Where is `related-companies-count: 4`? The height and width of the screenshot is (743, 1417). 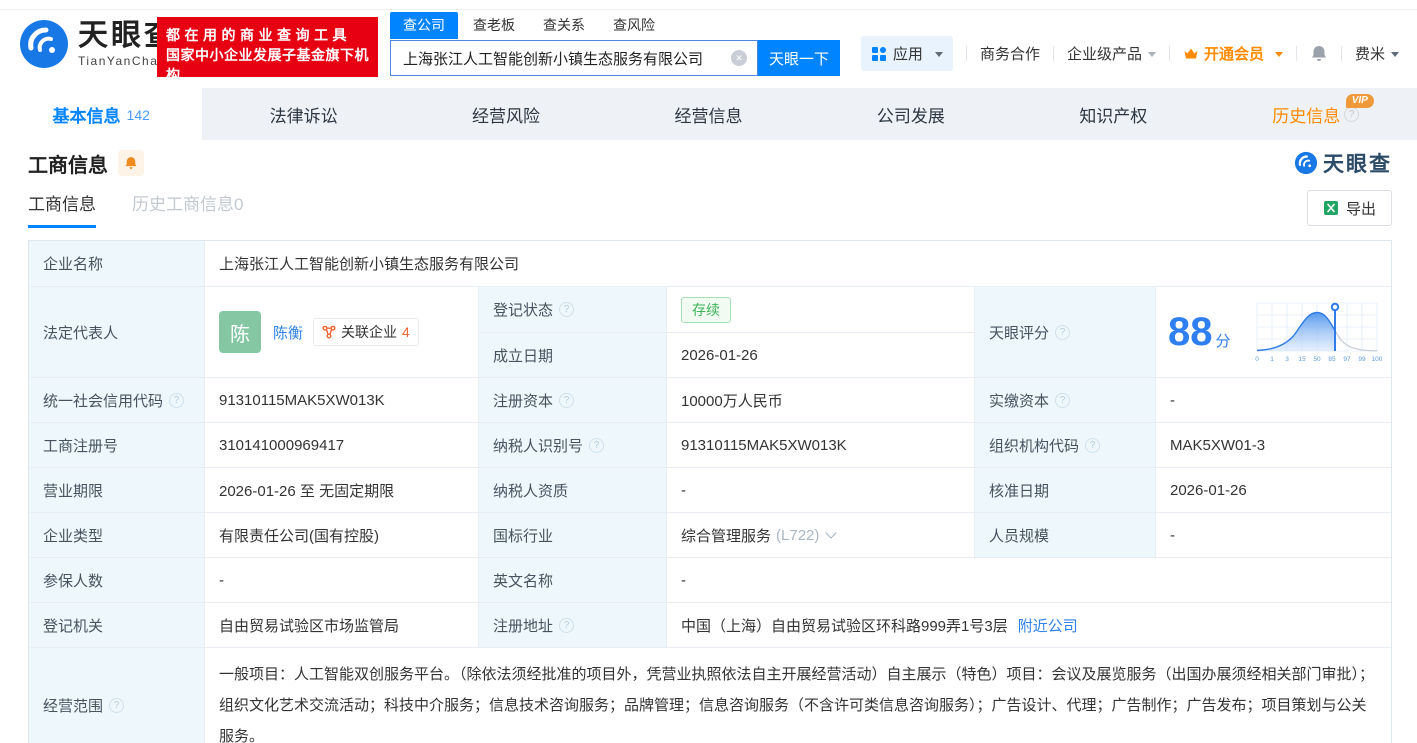
related-companies-count: 4 is located at coordinates (406, 332).